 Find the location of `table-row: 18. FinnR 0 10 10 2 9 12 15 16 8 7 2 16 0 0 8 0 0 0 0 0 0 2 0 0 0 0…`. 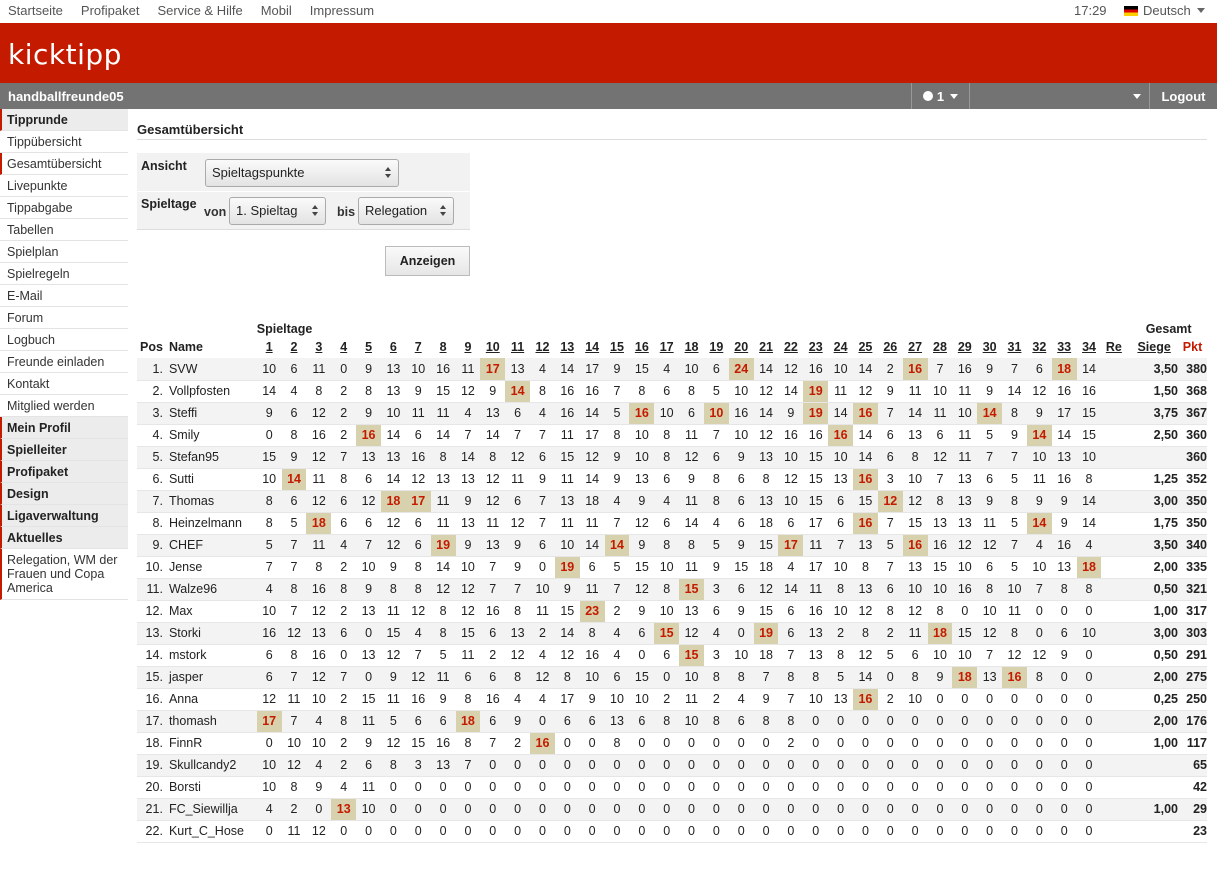

table-row: 18. FinnR 0 10 10 2 9 12 15 16 8 7 2 16 0 0 8 0 0 0 0 0 0 2 0 0 0 0… is located at coordinates (672, 743).